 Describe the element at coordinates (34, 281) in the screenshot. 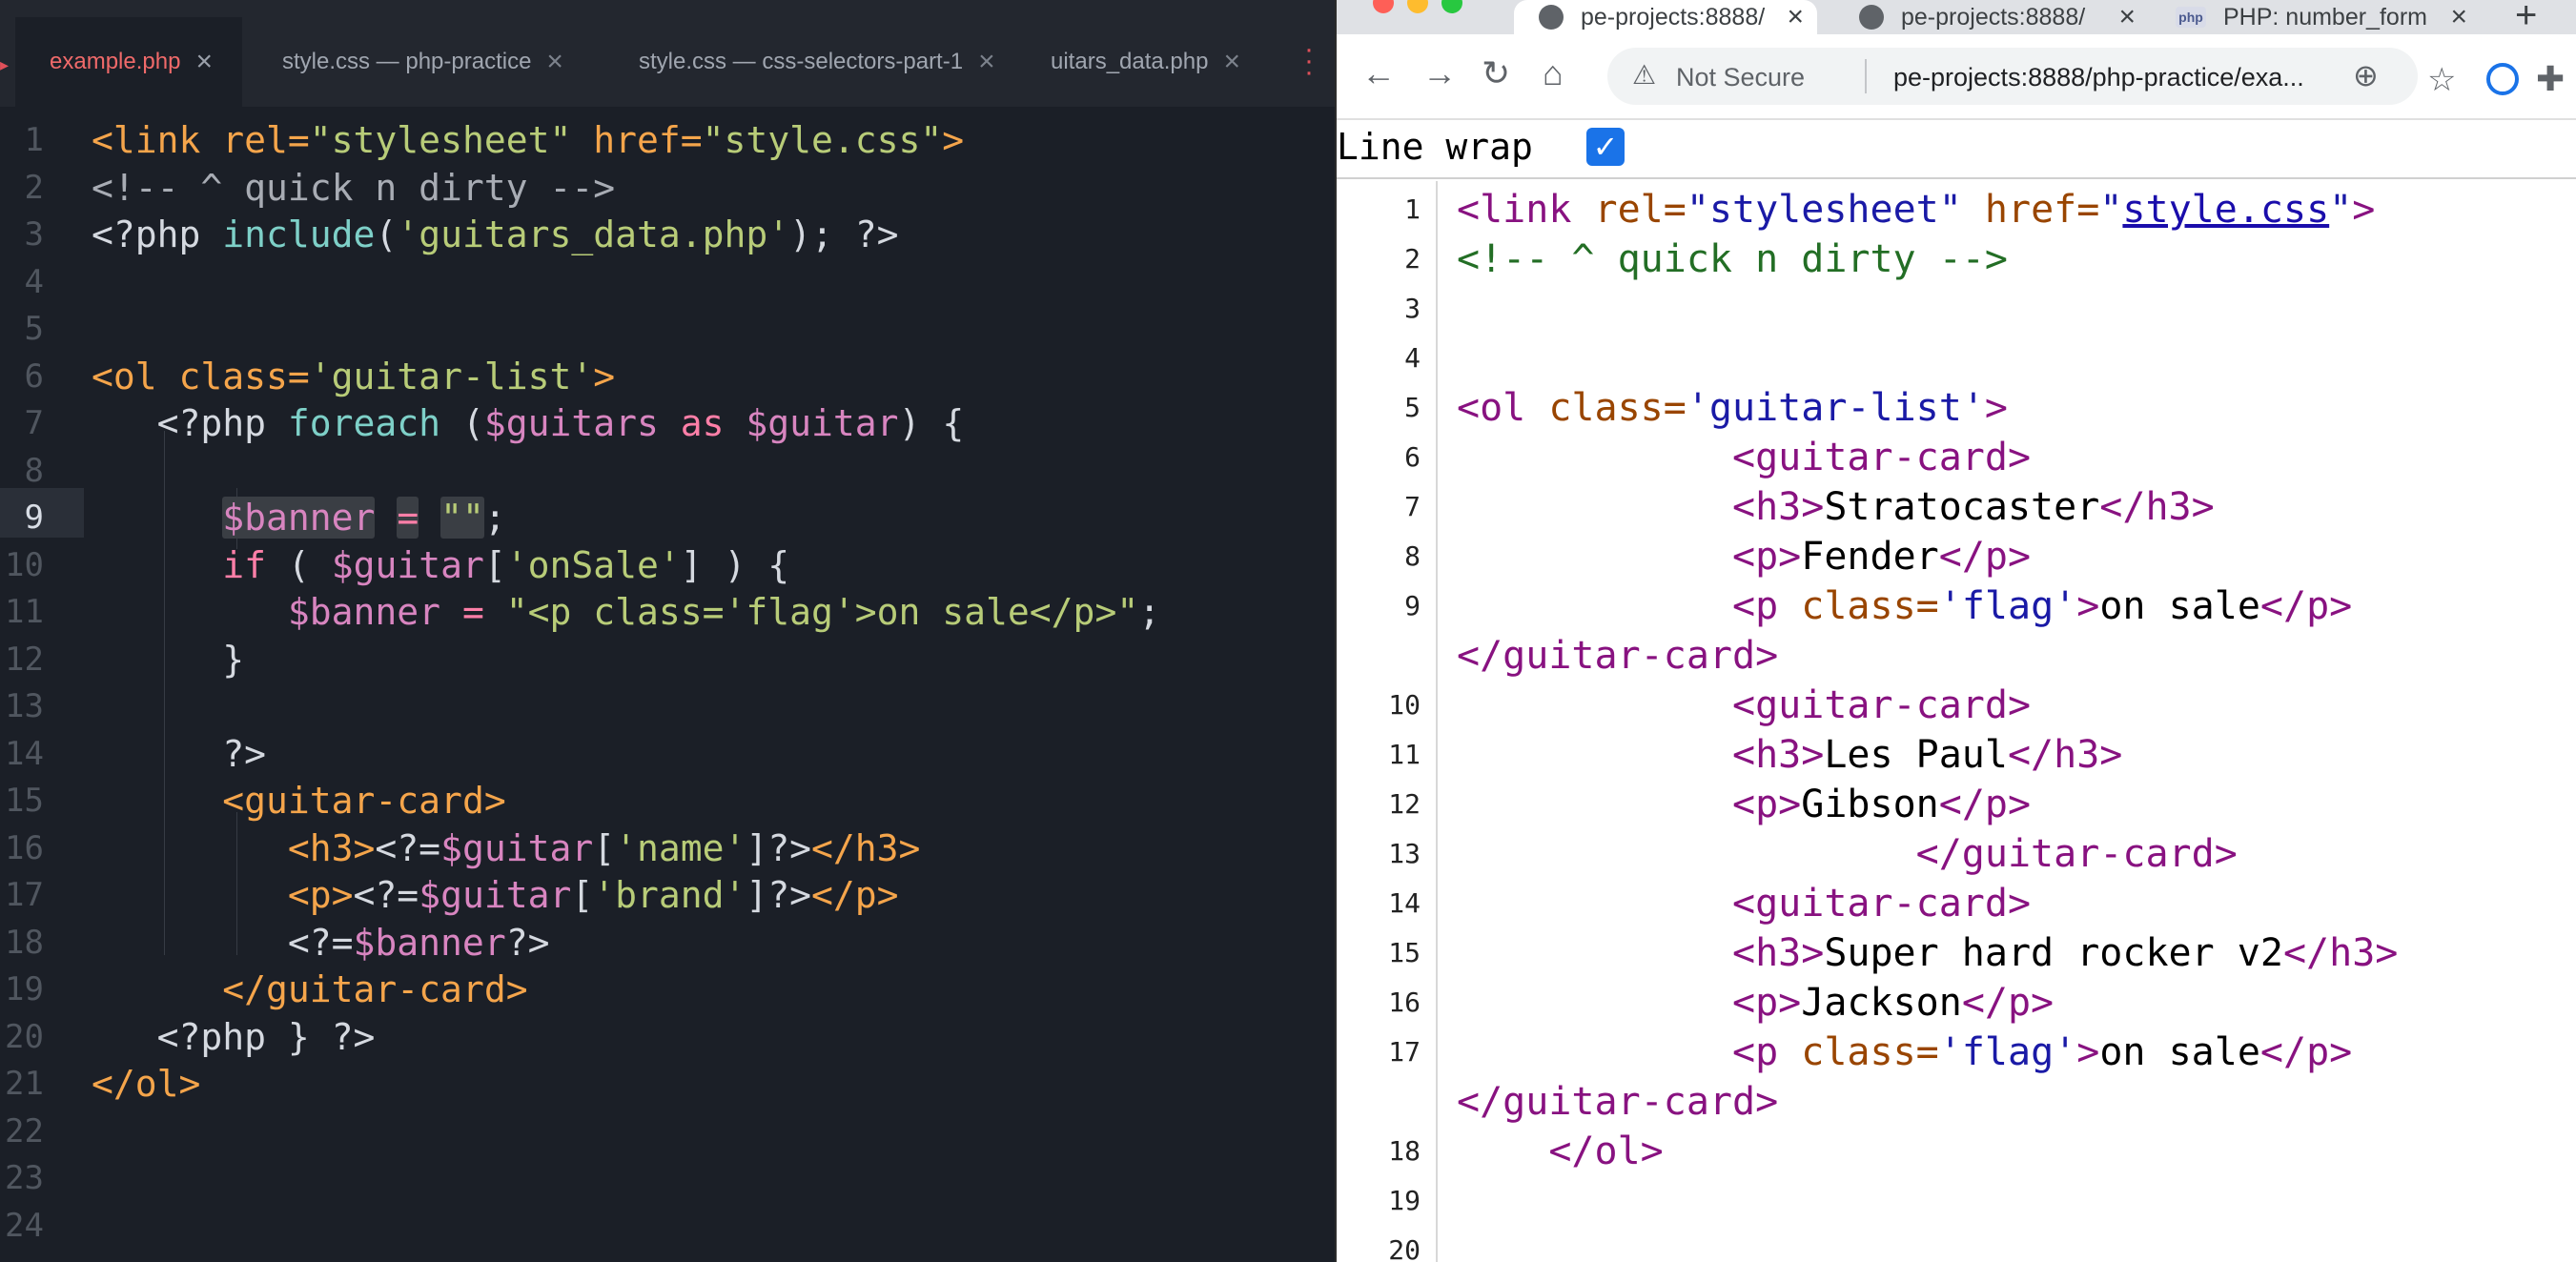

I see `line-number: 4` at that location.